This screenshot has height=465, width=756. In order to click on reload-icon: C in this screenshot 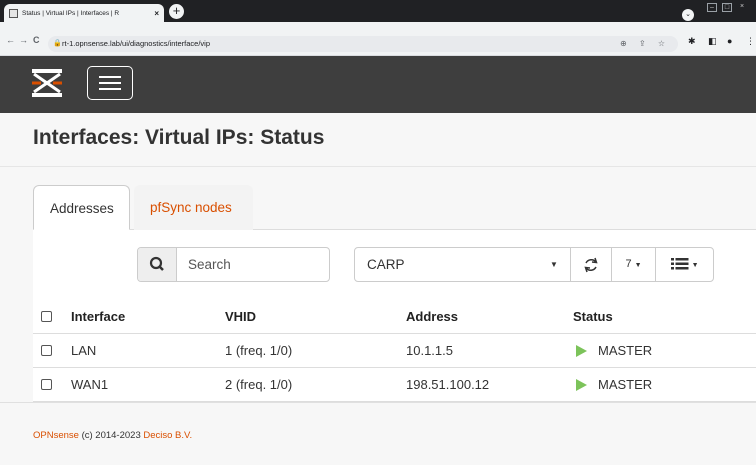, I will do `click(36, 40)`.